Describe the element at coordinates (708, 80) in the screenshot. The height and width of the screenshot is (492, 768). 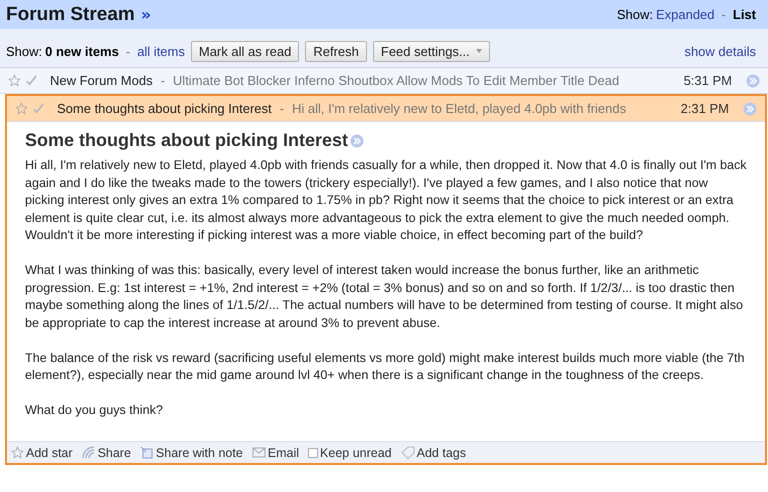
I see `item-time: 5:31 PM` at that location.